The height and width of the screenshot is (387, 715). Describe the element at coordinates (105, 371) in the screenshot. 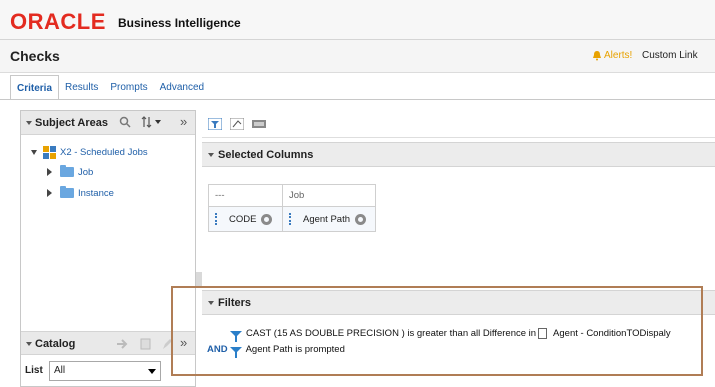

I see `catalog-list-select: All` at that location.